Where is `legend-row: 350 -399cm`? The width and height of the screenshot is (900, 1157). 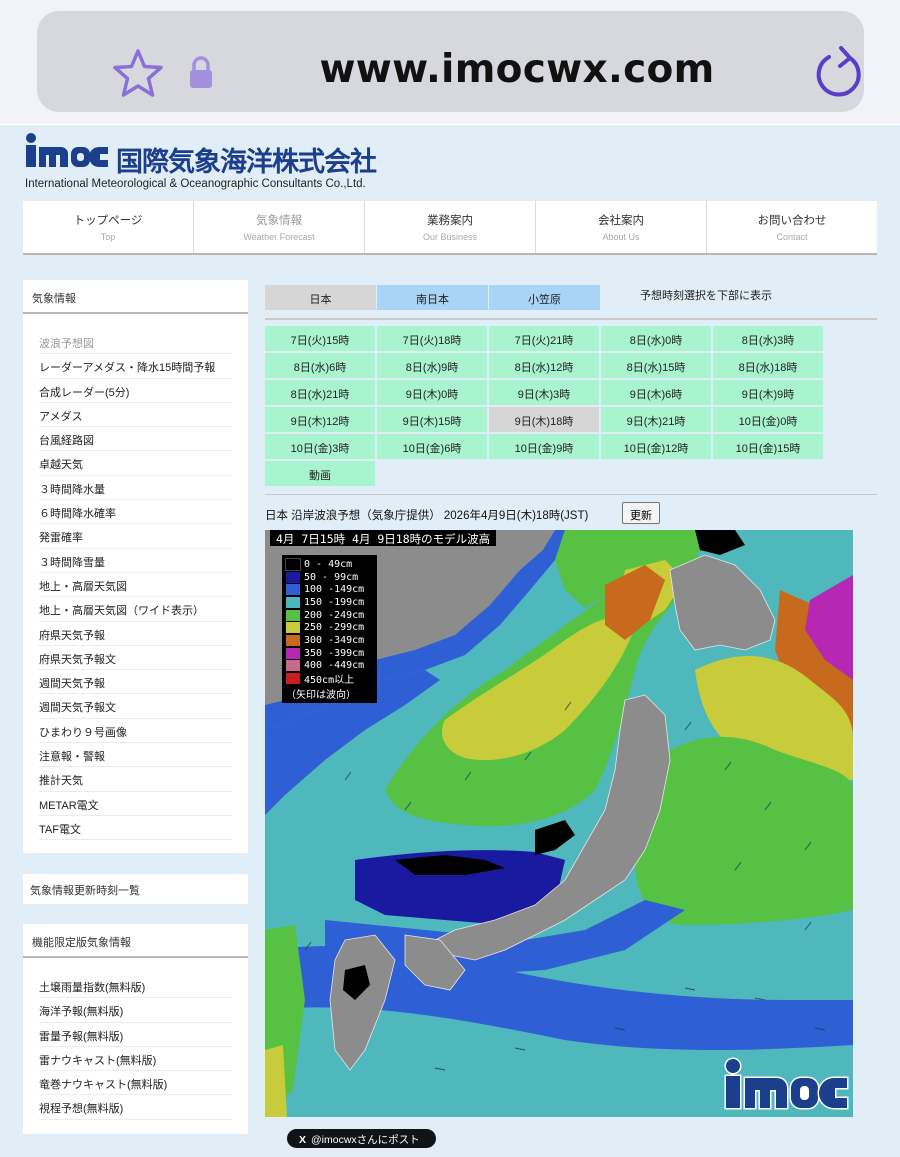
legend-row: 350 -399cm is located at coordinates (329, 653).